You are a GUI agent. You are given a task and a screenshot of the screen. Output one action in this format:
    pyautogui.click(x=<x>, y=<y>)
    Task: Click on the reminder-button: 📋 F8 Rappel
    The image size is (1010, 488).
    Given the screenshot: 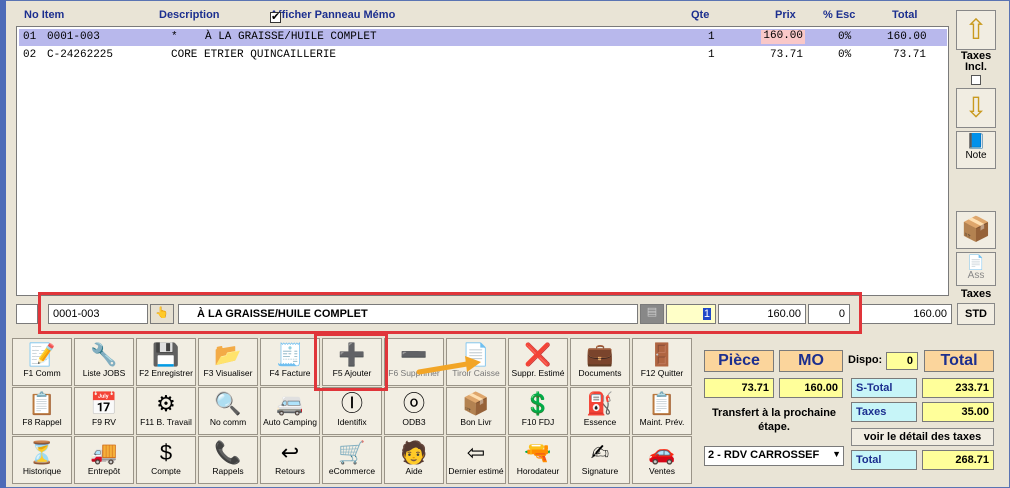 What is the action you would take?
    pyautogui.click(x=42, y=411)
    